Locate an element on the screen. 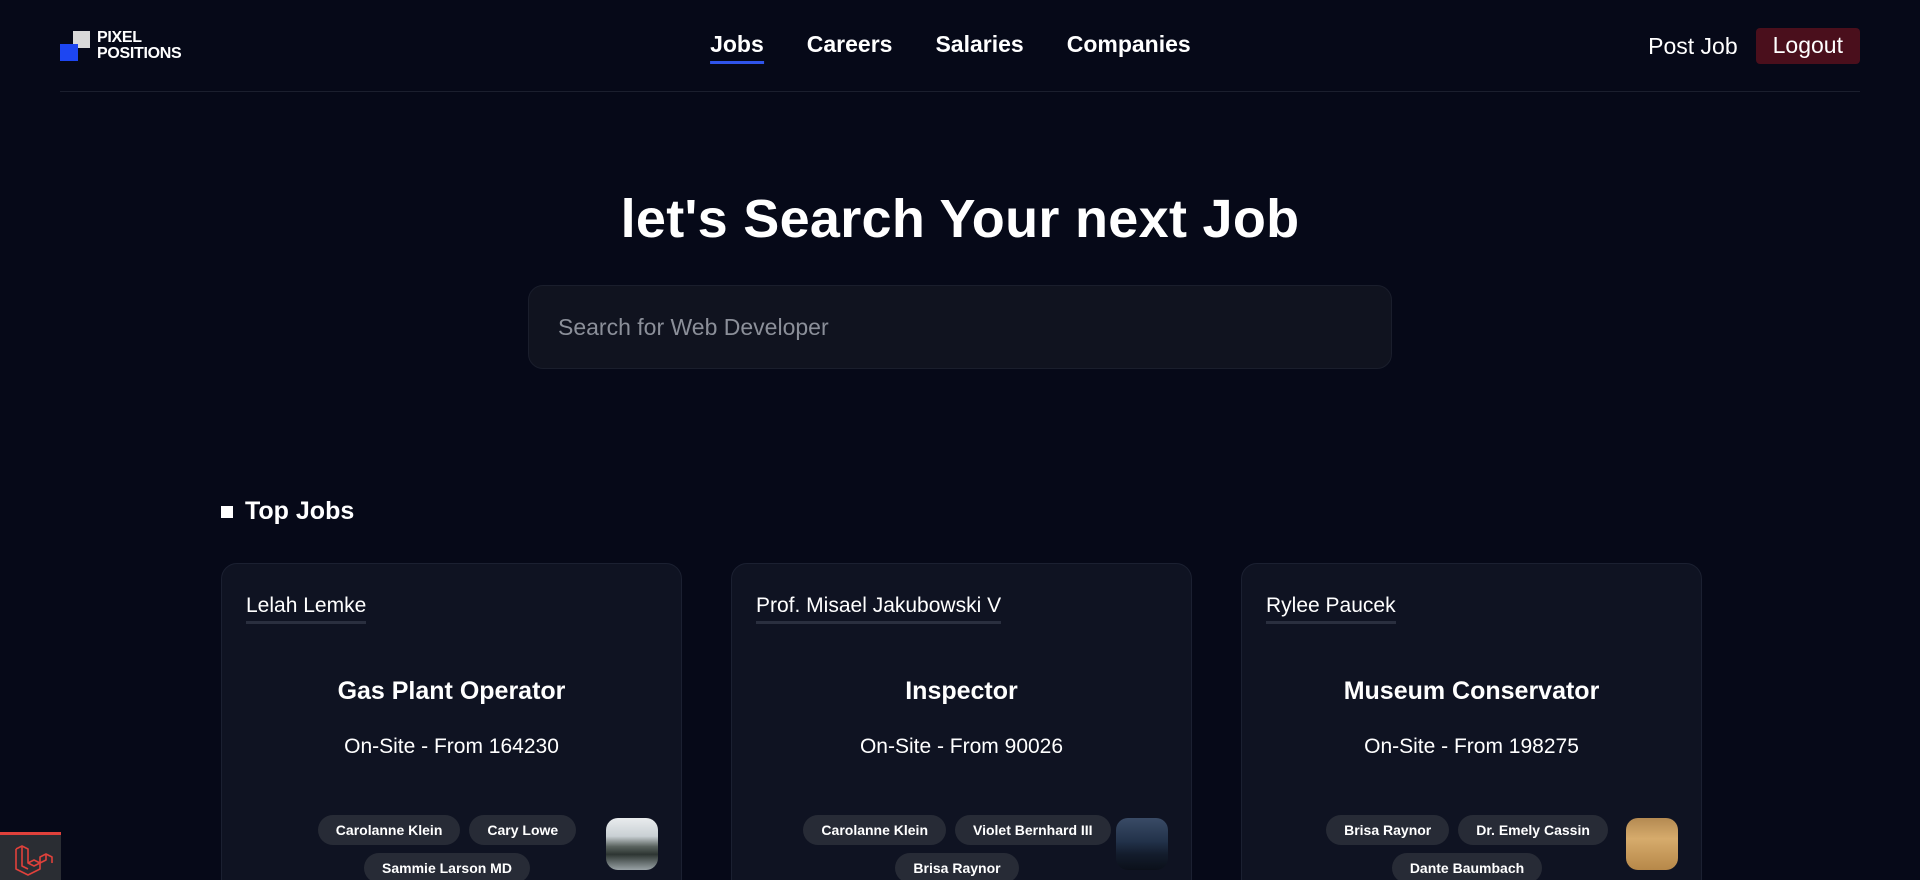 The width and height of the screenshot is (1920, 880). auth-actions: Post Job Logout is located at coordinates (1754, 46).